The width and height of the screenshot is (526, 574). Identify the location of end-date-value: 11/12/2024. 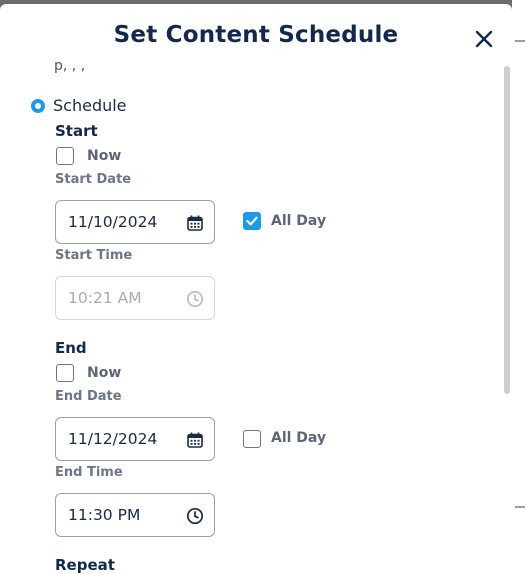
(113, 439).